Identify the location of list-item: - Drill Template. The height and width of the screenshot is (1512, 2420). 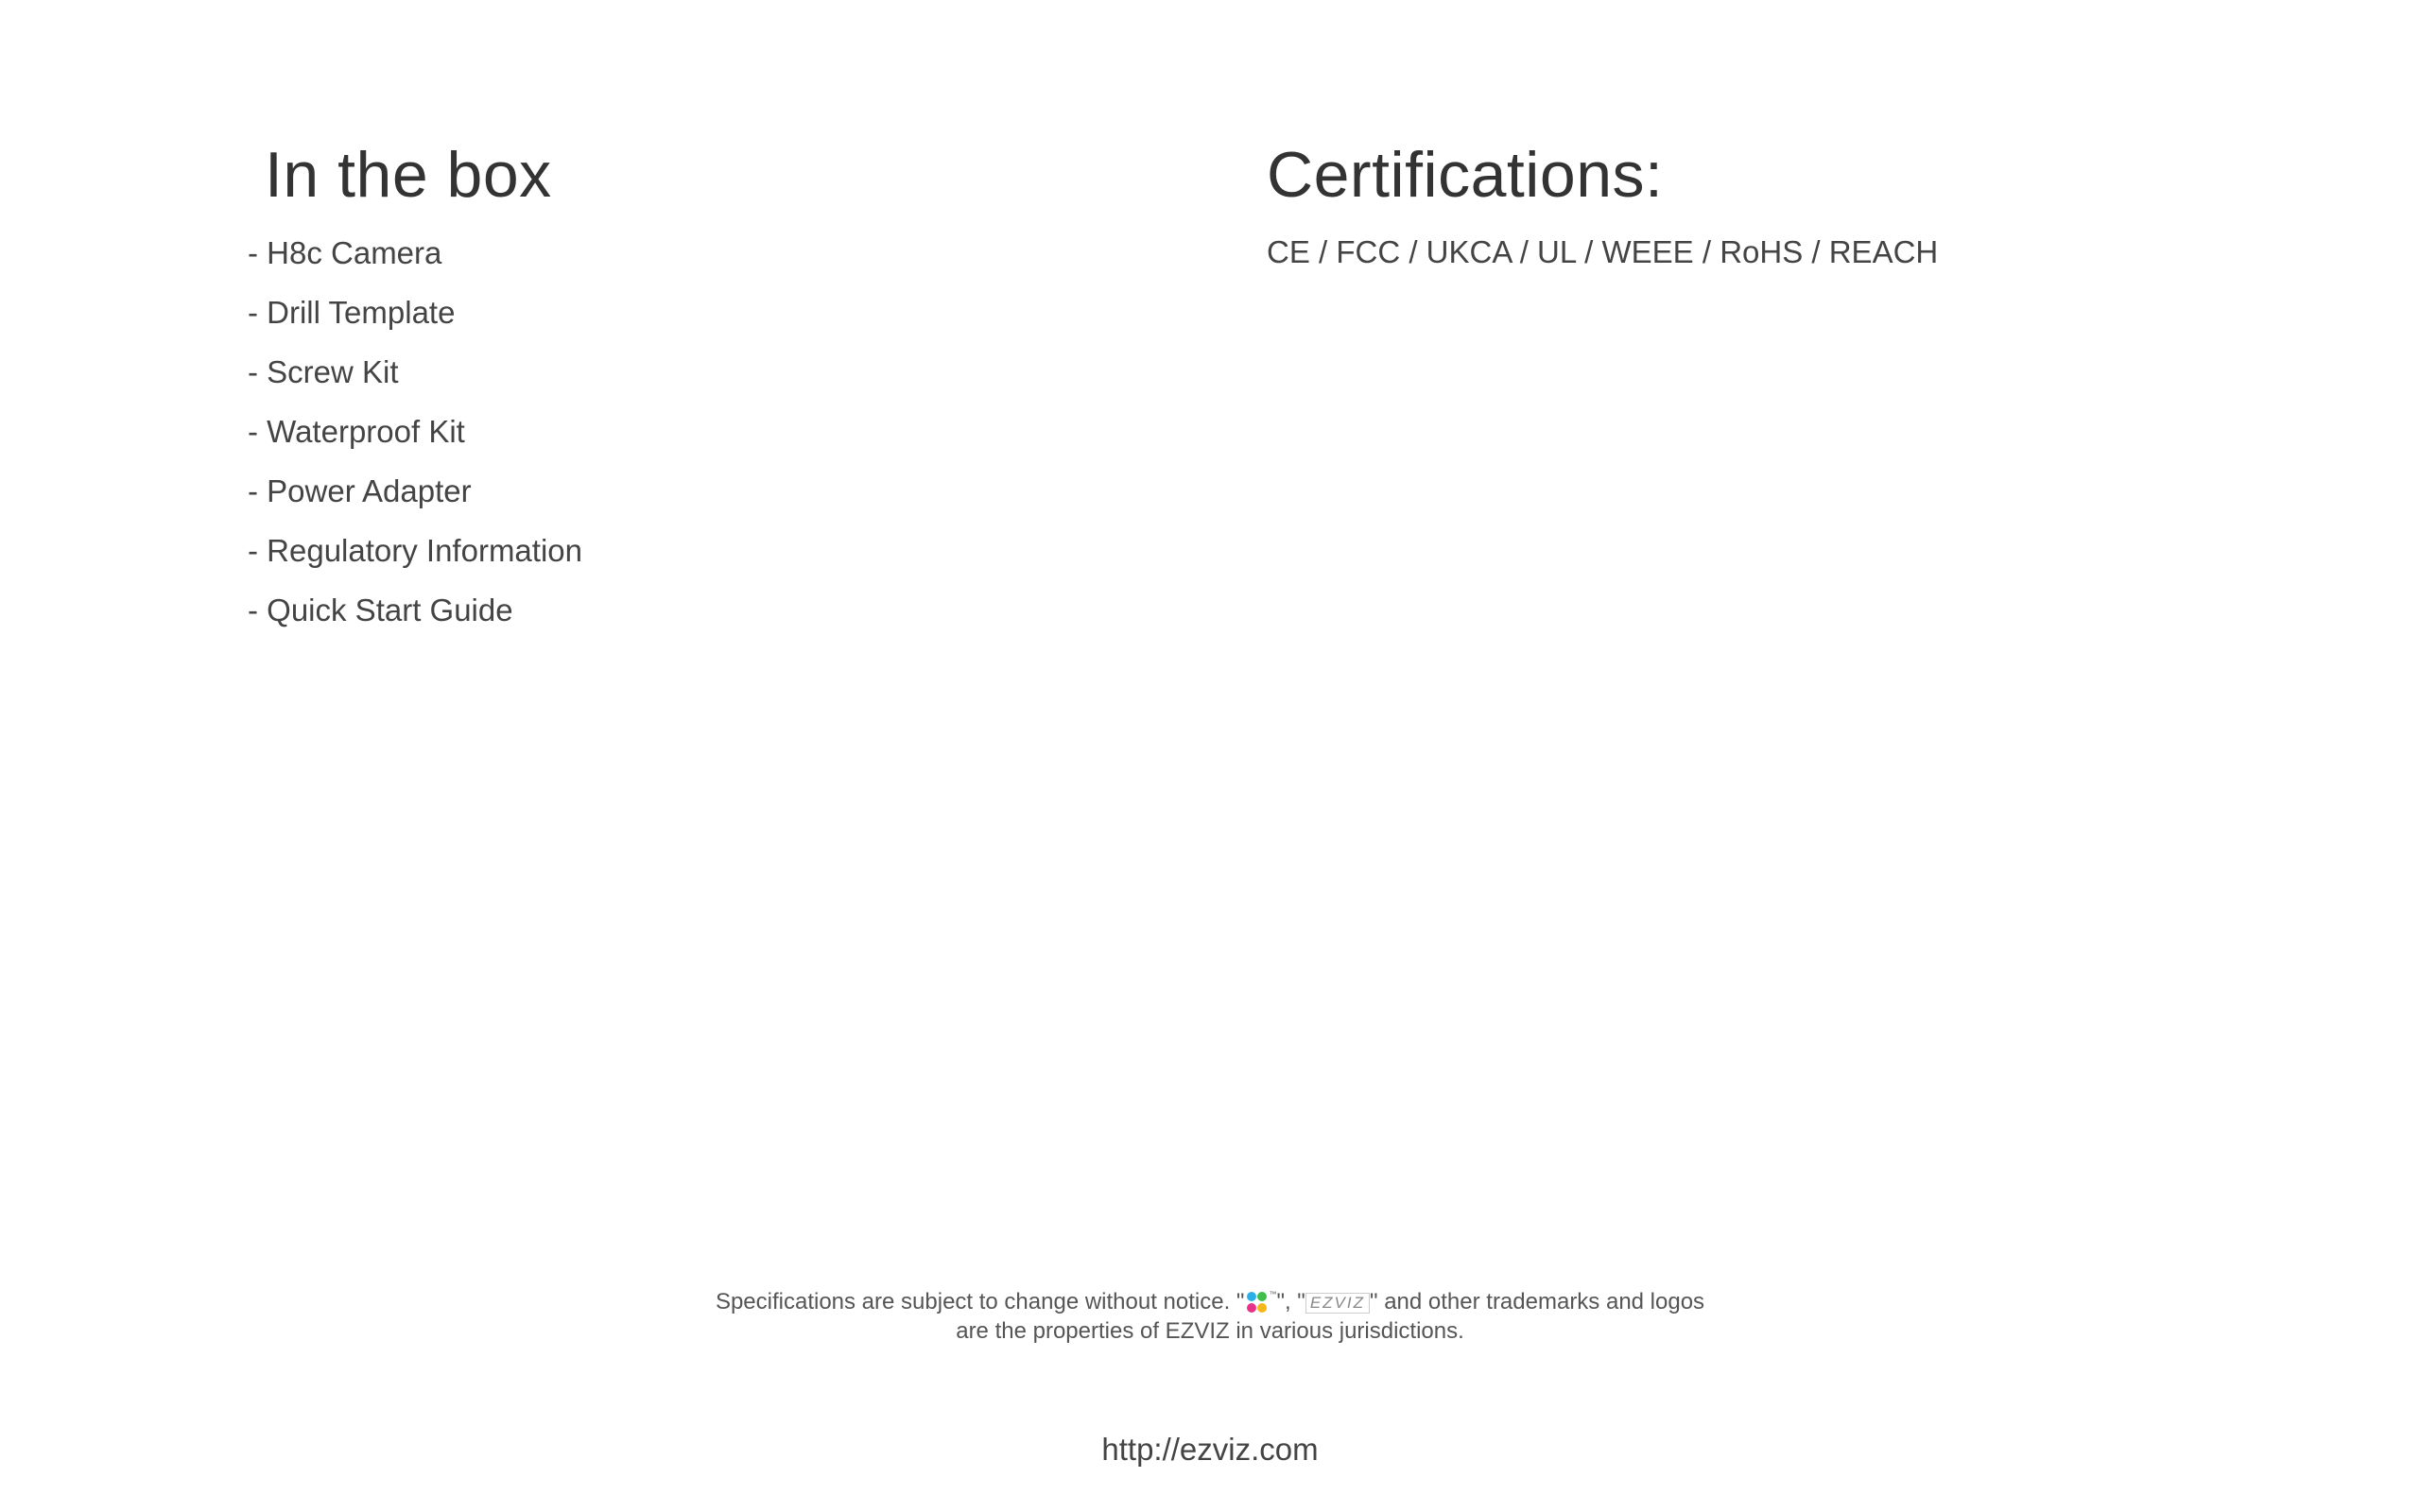
(352, 312).